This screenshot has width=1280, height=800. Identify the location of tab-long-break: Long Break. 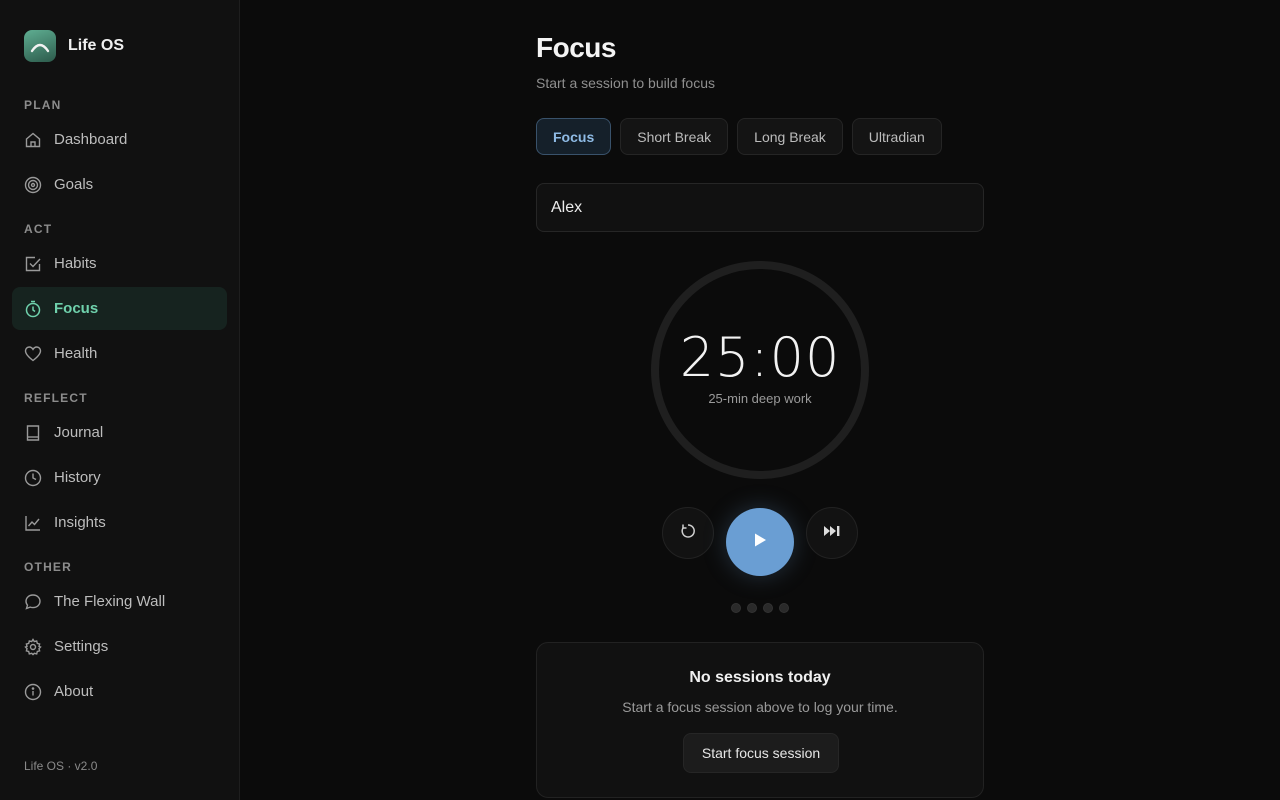
(790, 136).